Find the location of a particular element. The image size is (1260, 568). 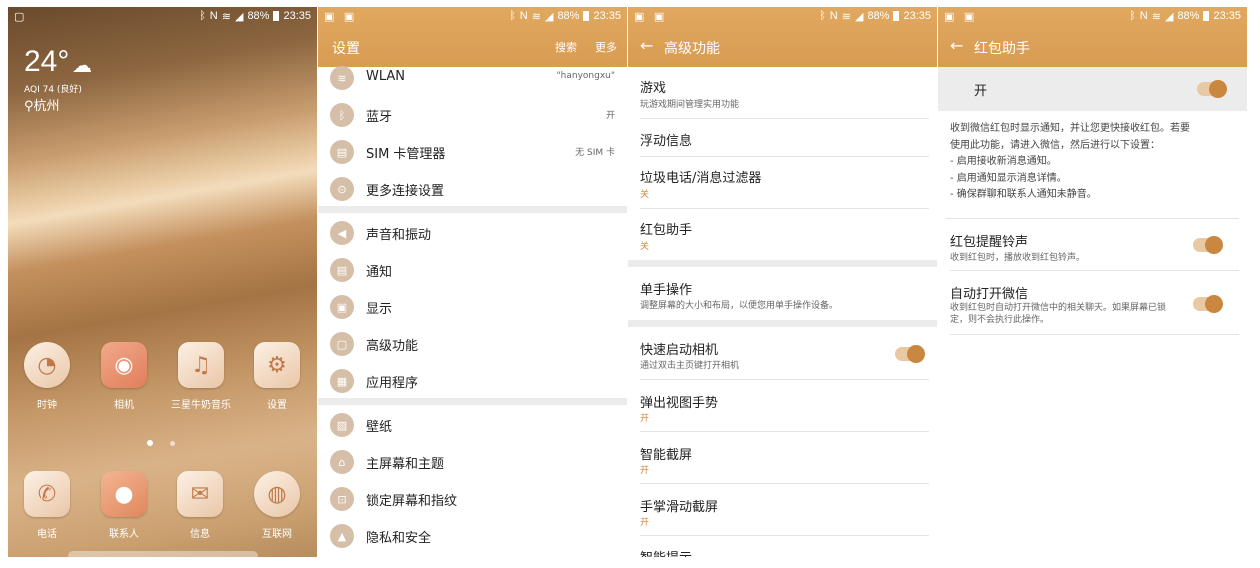

item-value: "hanyongxu" is located at coordinates (585, 76).